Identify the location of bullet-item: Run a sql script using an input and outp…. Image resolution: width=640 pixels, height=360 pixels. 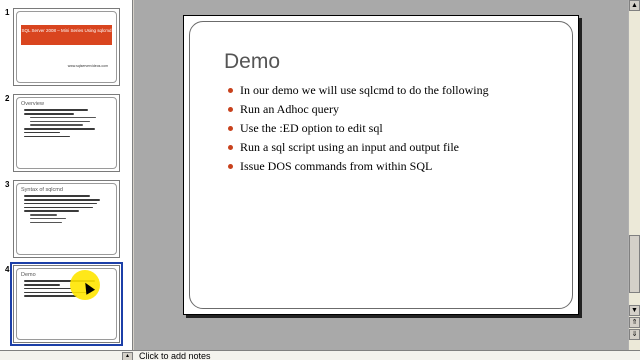
(357, 147).